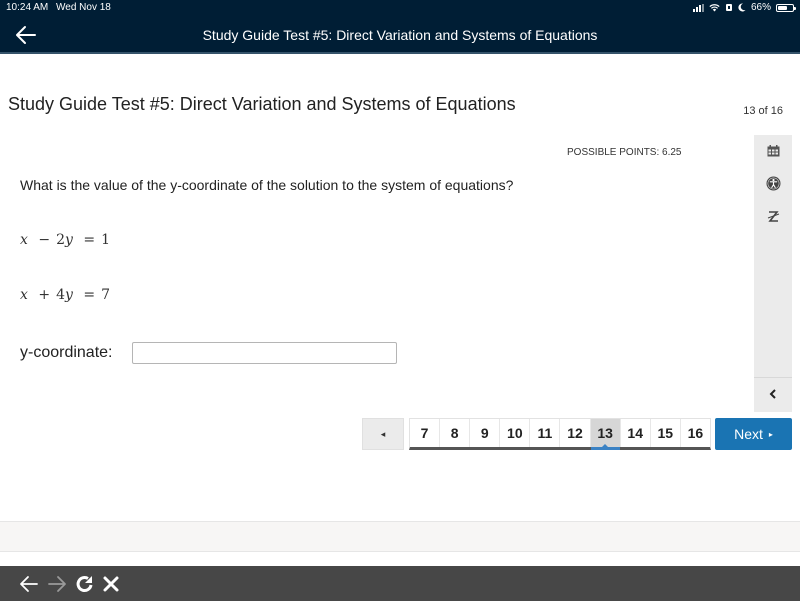 This screenshot has width=800, height=601. I want to click on status-icons: 66%, so click(744, 7).